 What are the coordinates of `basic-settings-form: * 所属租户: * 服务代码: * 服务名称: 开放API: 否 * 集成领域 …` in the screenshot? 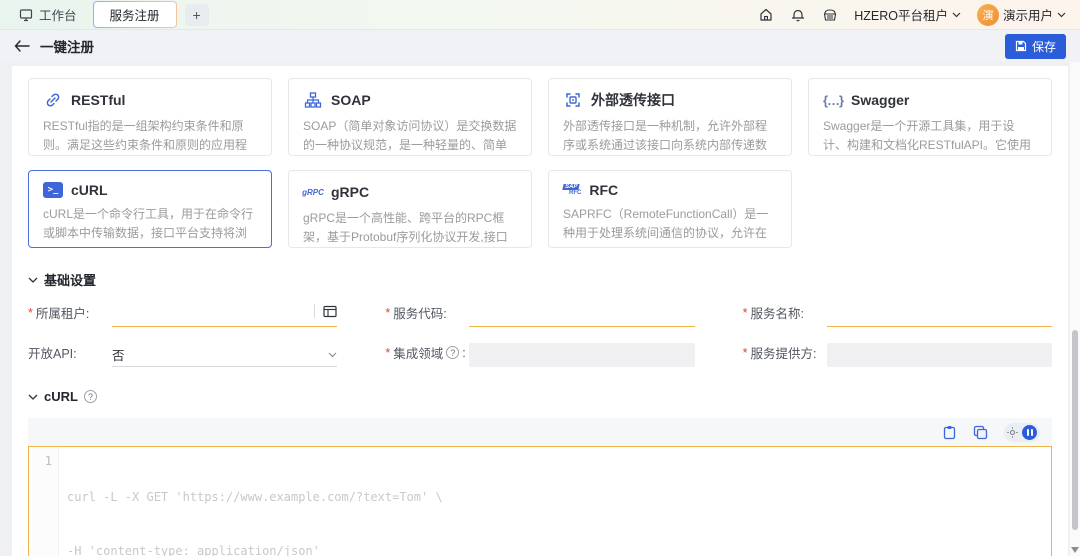 It's located at (540, 335).